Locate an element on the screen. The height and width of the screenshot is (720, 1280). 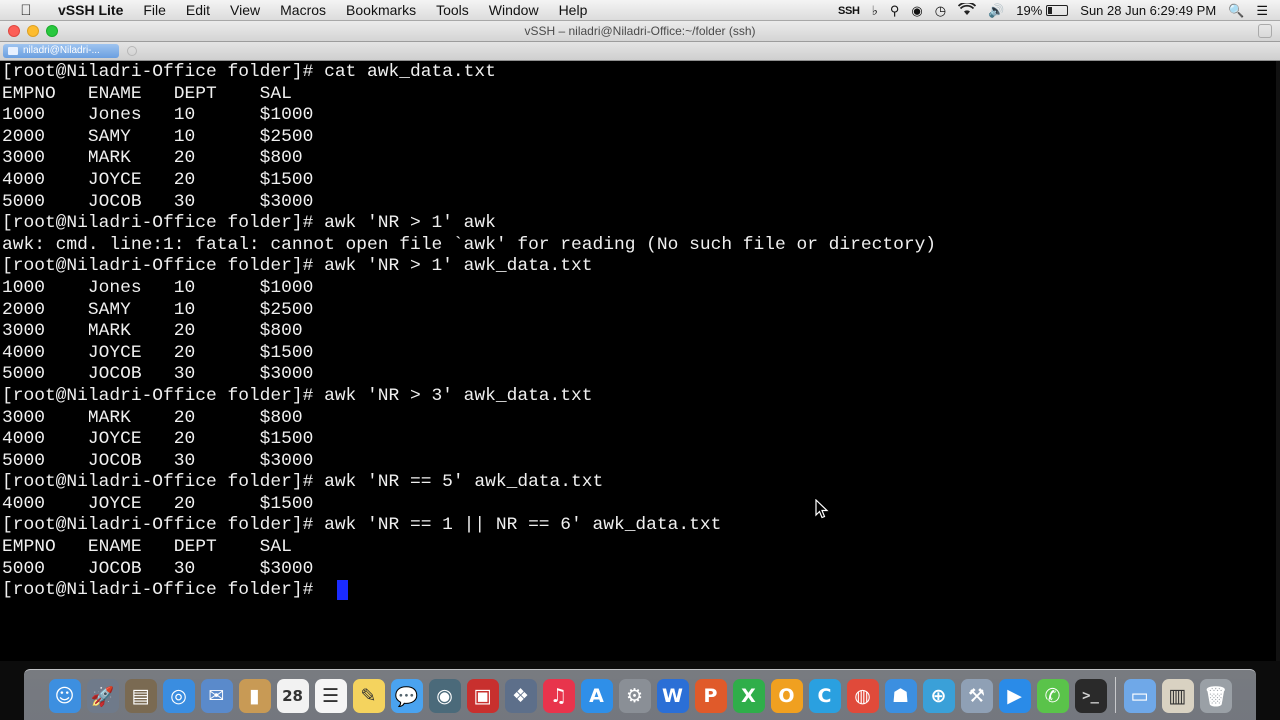
lync-icon: C is located at coordinates (824, 696).